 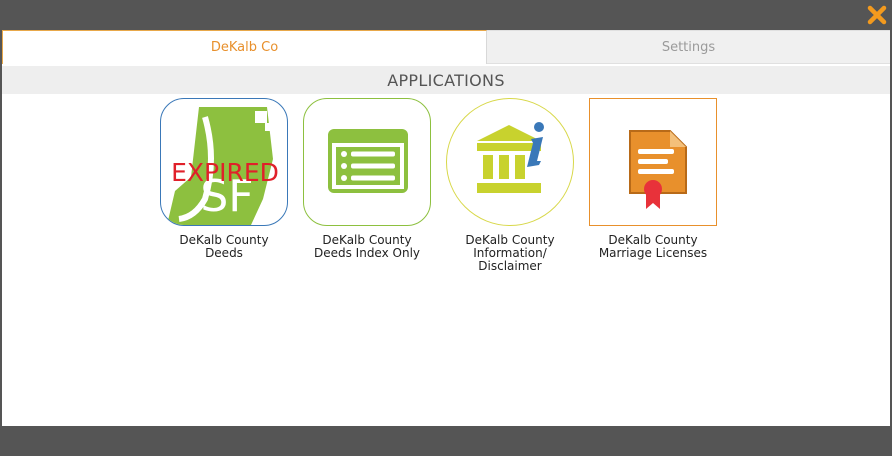 I want to click on app-deeds: SF EXPIRED DeKalb County Deeds, so click(x=224, y=179).